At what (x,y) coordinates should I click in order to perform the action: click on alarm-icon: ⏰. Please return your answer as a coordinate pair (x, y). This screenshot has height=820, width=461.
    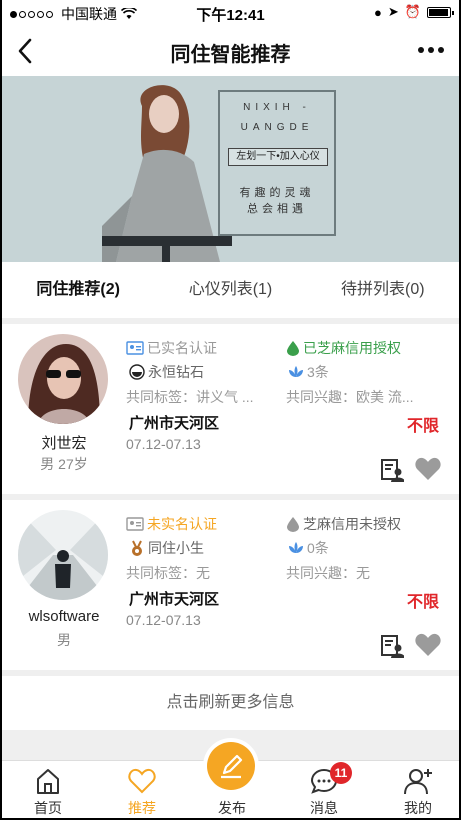
    Looking at the image, I should click on (412, 11).